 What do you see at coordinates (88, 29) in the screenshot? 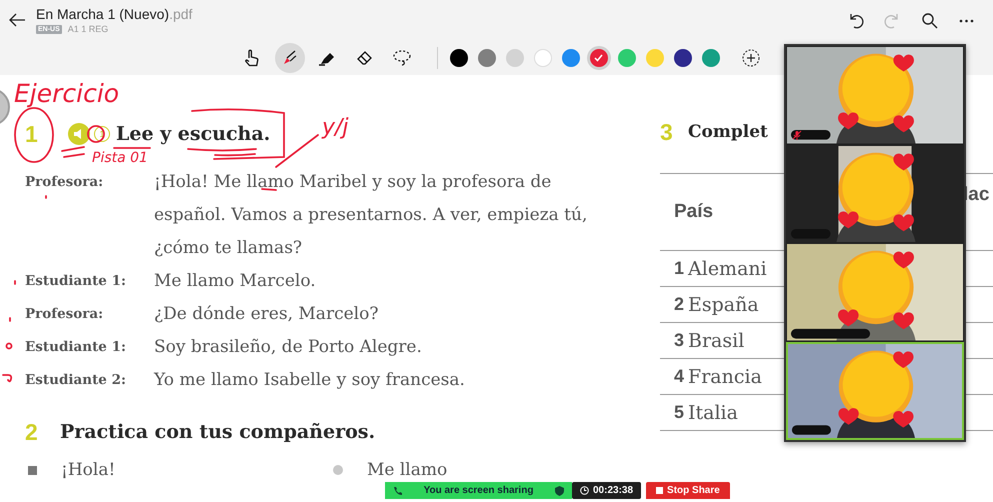
I see `document-subtitle: A1 1 REG` at bounding box center [88, 29].